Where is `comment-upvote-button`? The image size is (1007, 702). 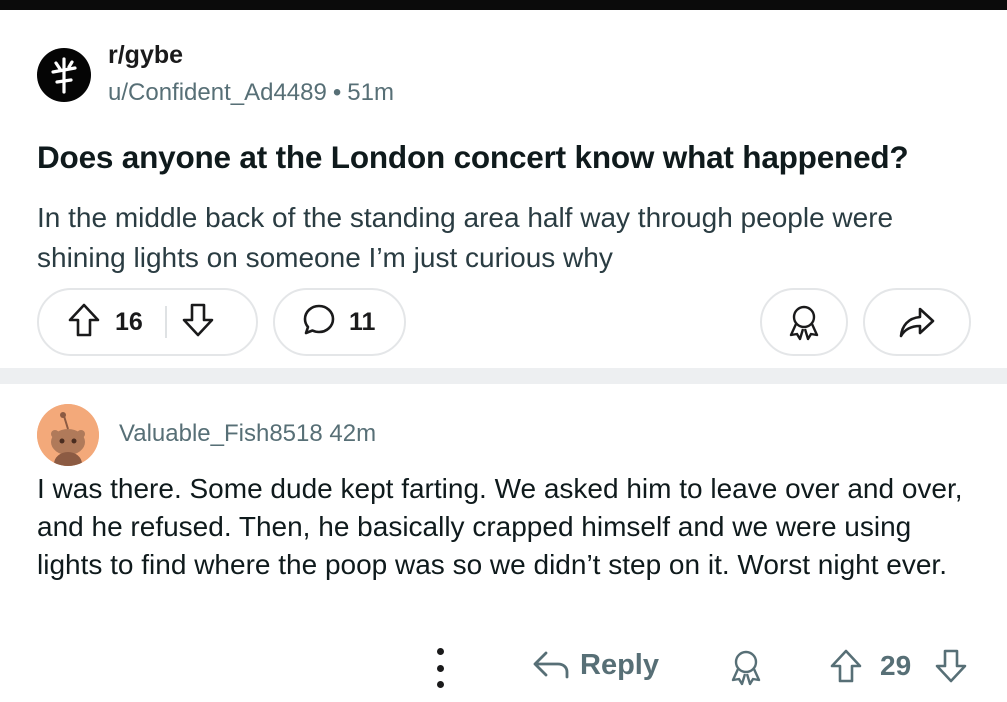
comment-upvote-button is located at coordinates (846, 668).